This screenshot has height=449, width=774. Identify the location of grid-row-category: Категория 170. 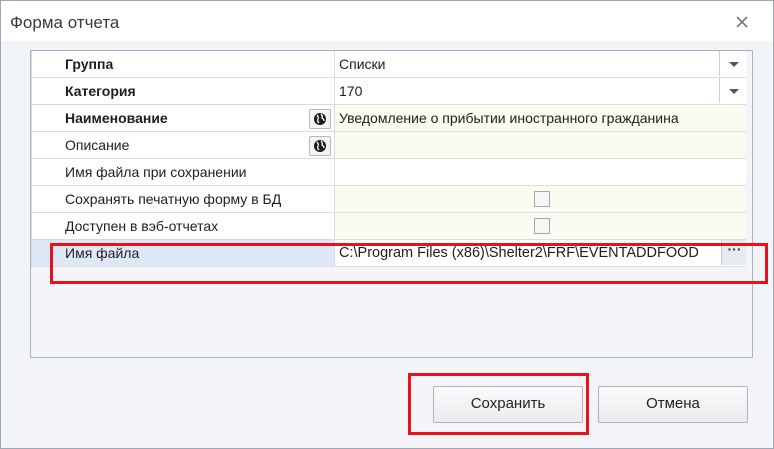
(391, 91).